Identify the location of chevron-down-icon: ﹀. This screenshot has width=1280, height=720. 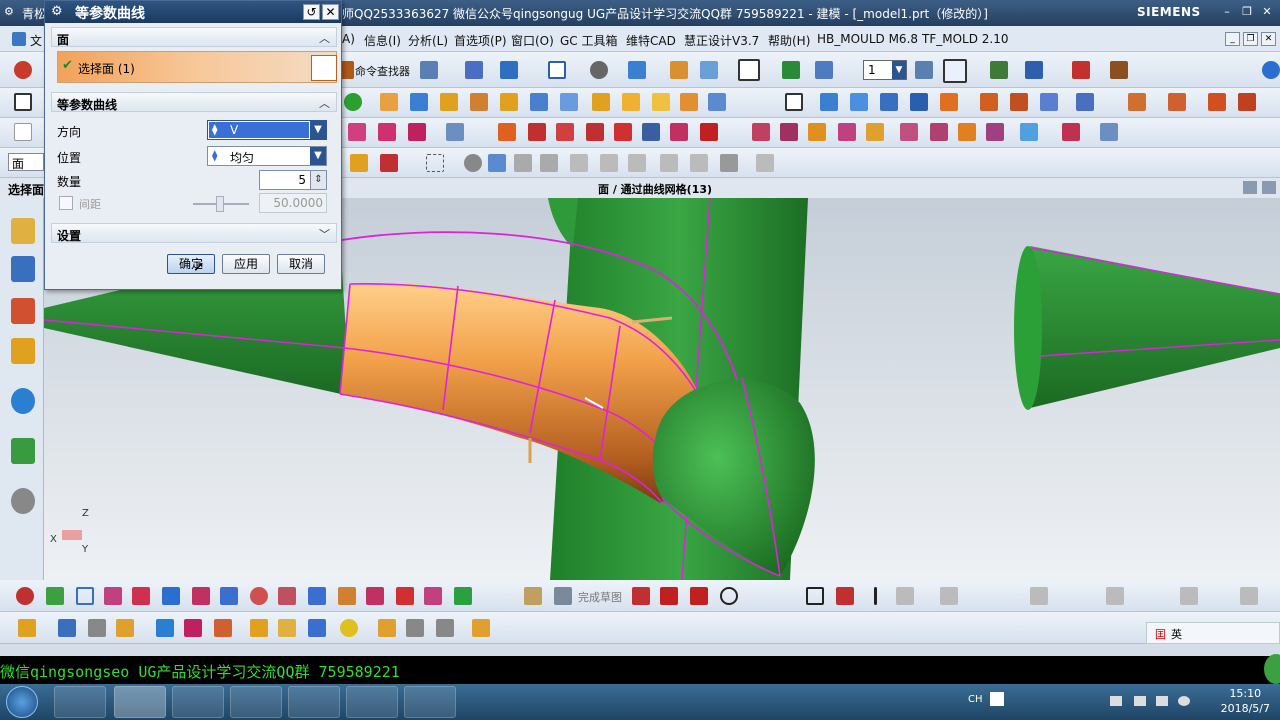
(324, 234).